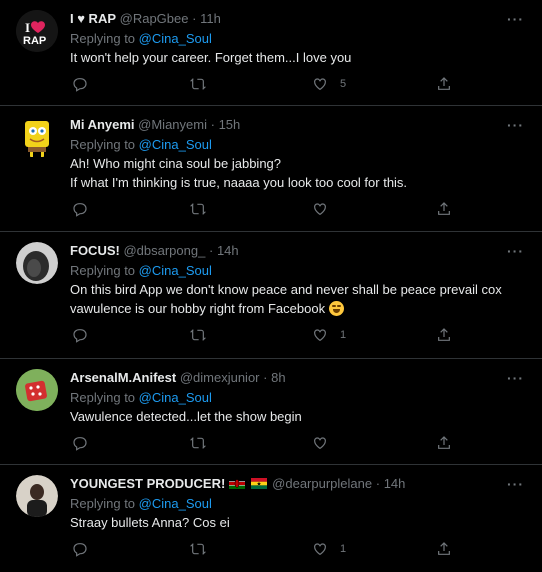 This screenshot has height=572, width=542. Describe the element at coordinates (300, 84) in the screenshot. I see `tweet-actions: 5` at that location.